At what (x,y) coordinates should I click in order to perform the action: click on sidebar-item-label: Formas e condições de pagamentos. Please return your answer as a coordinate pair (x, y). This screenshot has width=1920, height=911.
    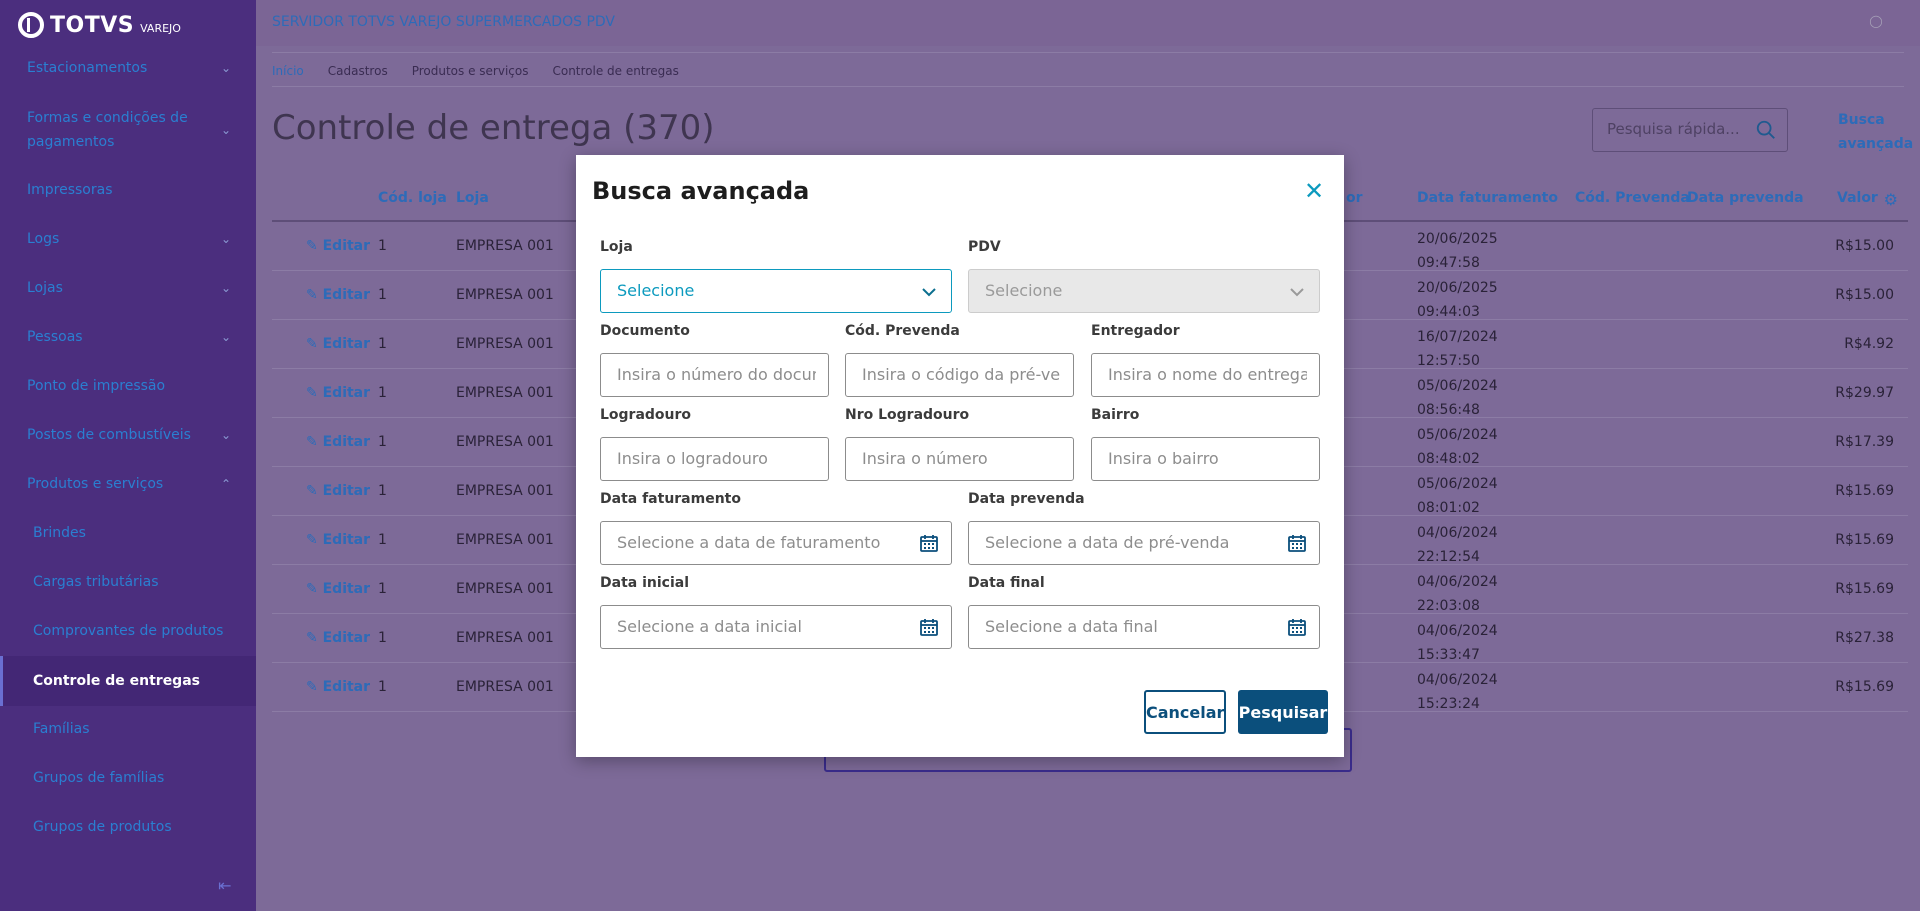
    Looking at the image, I should click on (107, 130).